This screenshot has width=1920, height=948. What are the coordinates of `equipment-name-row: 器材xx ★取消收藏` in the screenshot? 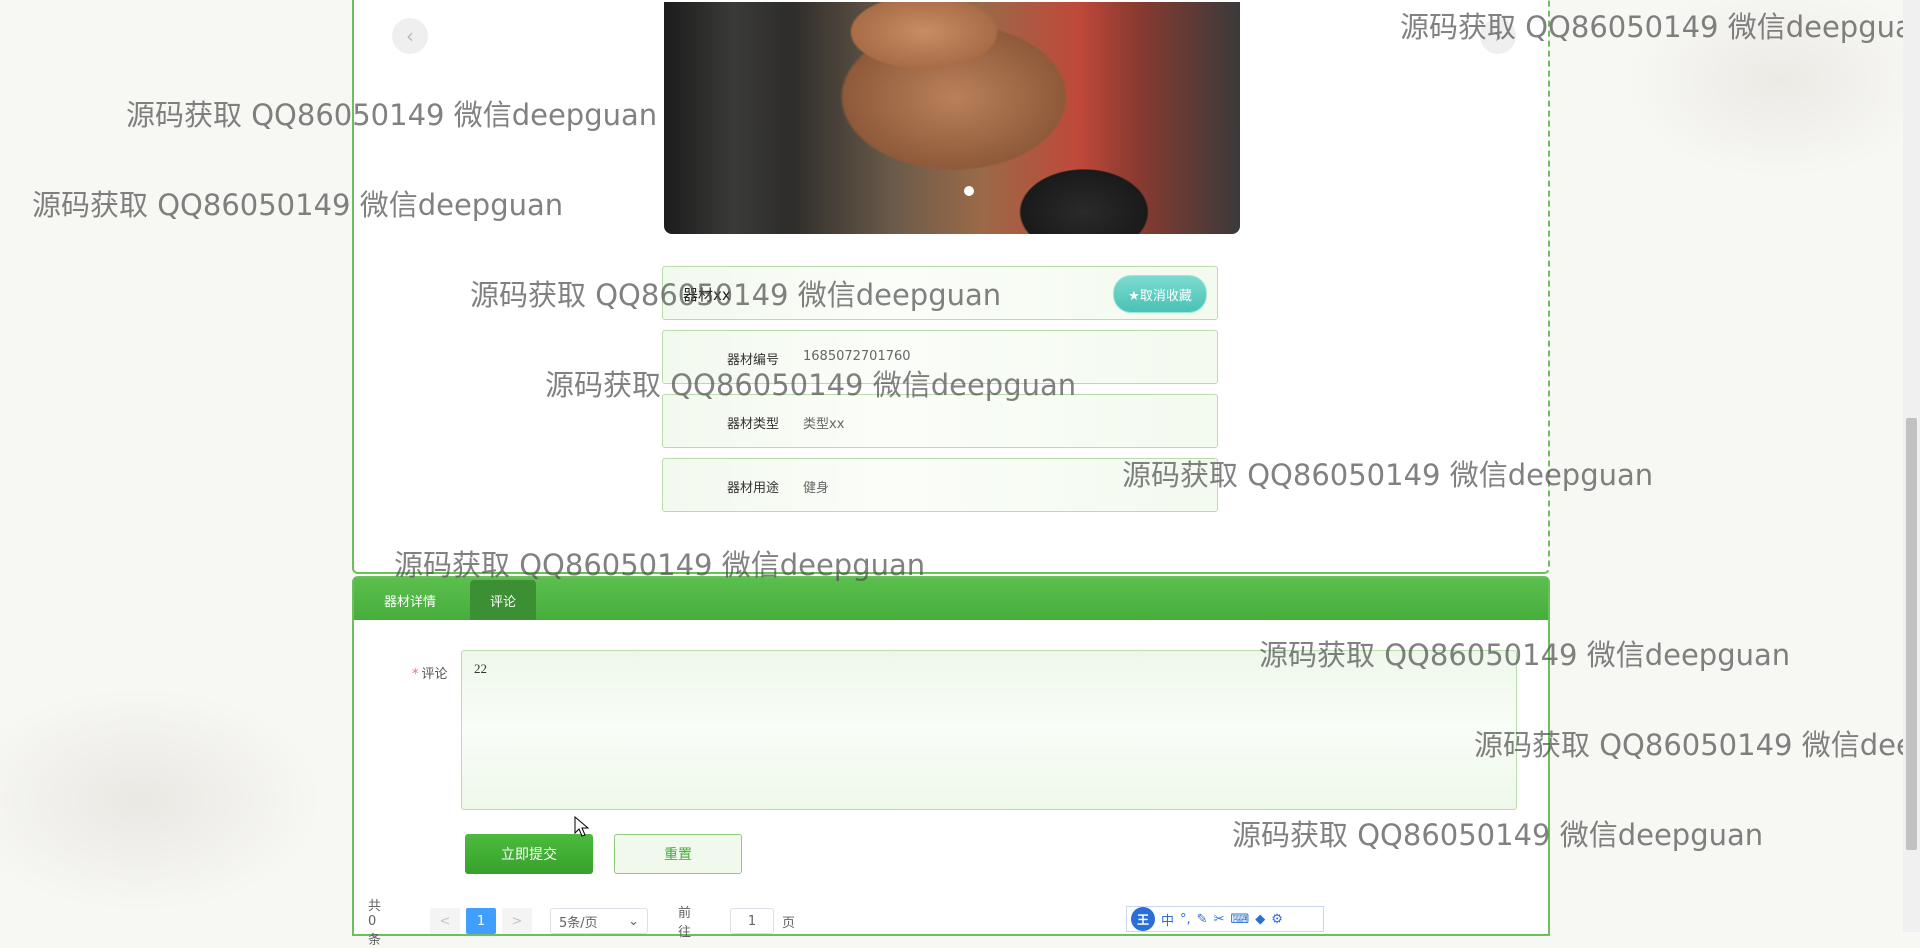 It's located at (940, 293).